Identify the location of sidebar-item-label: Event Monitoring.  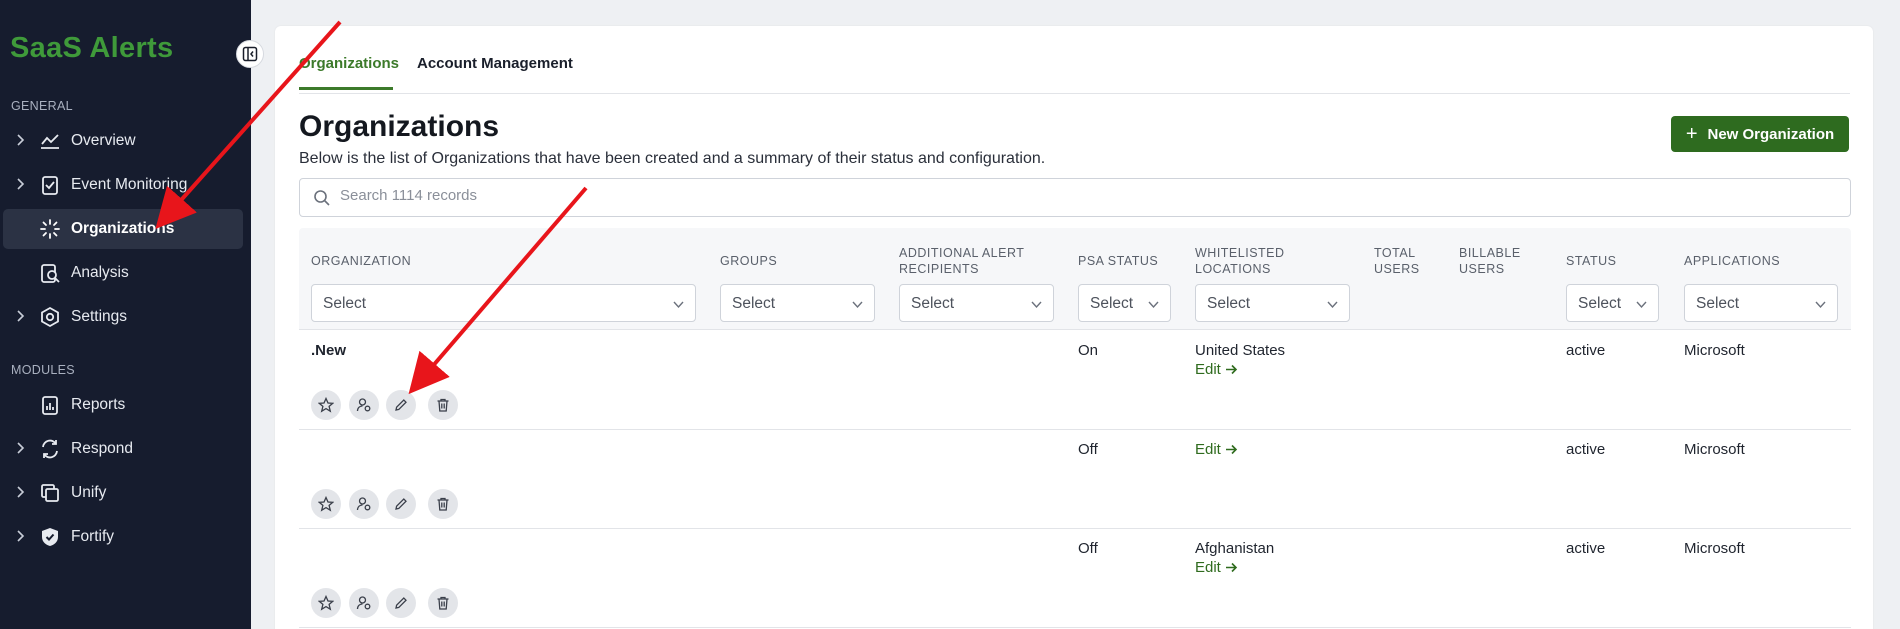
(129, 184).